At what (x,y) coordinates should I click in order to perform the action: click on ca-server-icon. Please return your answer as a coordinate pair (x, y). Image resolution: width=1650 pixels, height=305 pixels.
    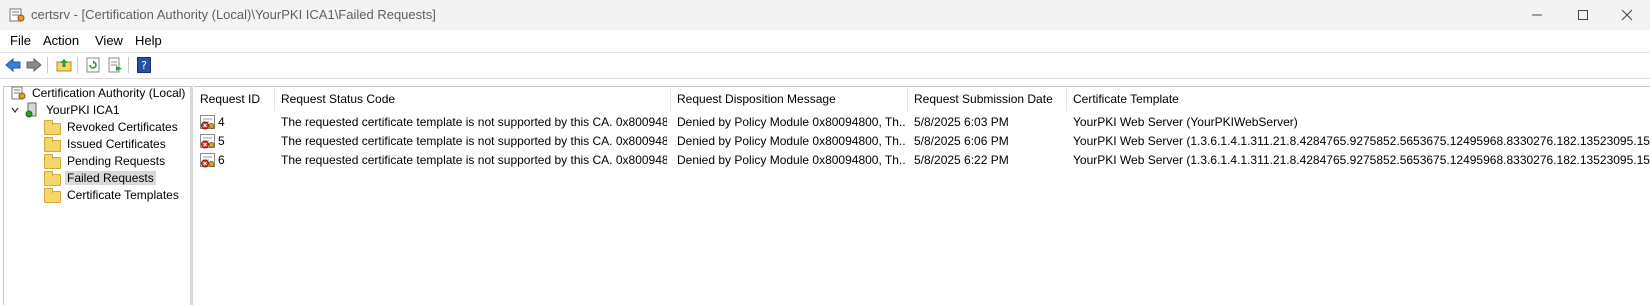
    Looking at the image, I should click on (31, 110).